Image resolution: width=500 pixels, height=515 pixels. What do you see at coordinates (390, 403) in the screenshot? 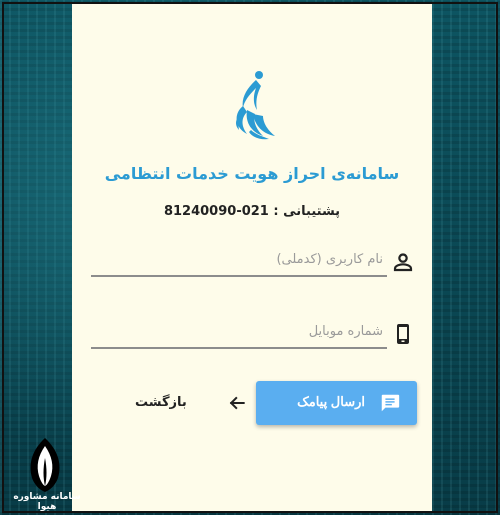
I see `message-icon` at bounding box center [390, 403].